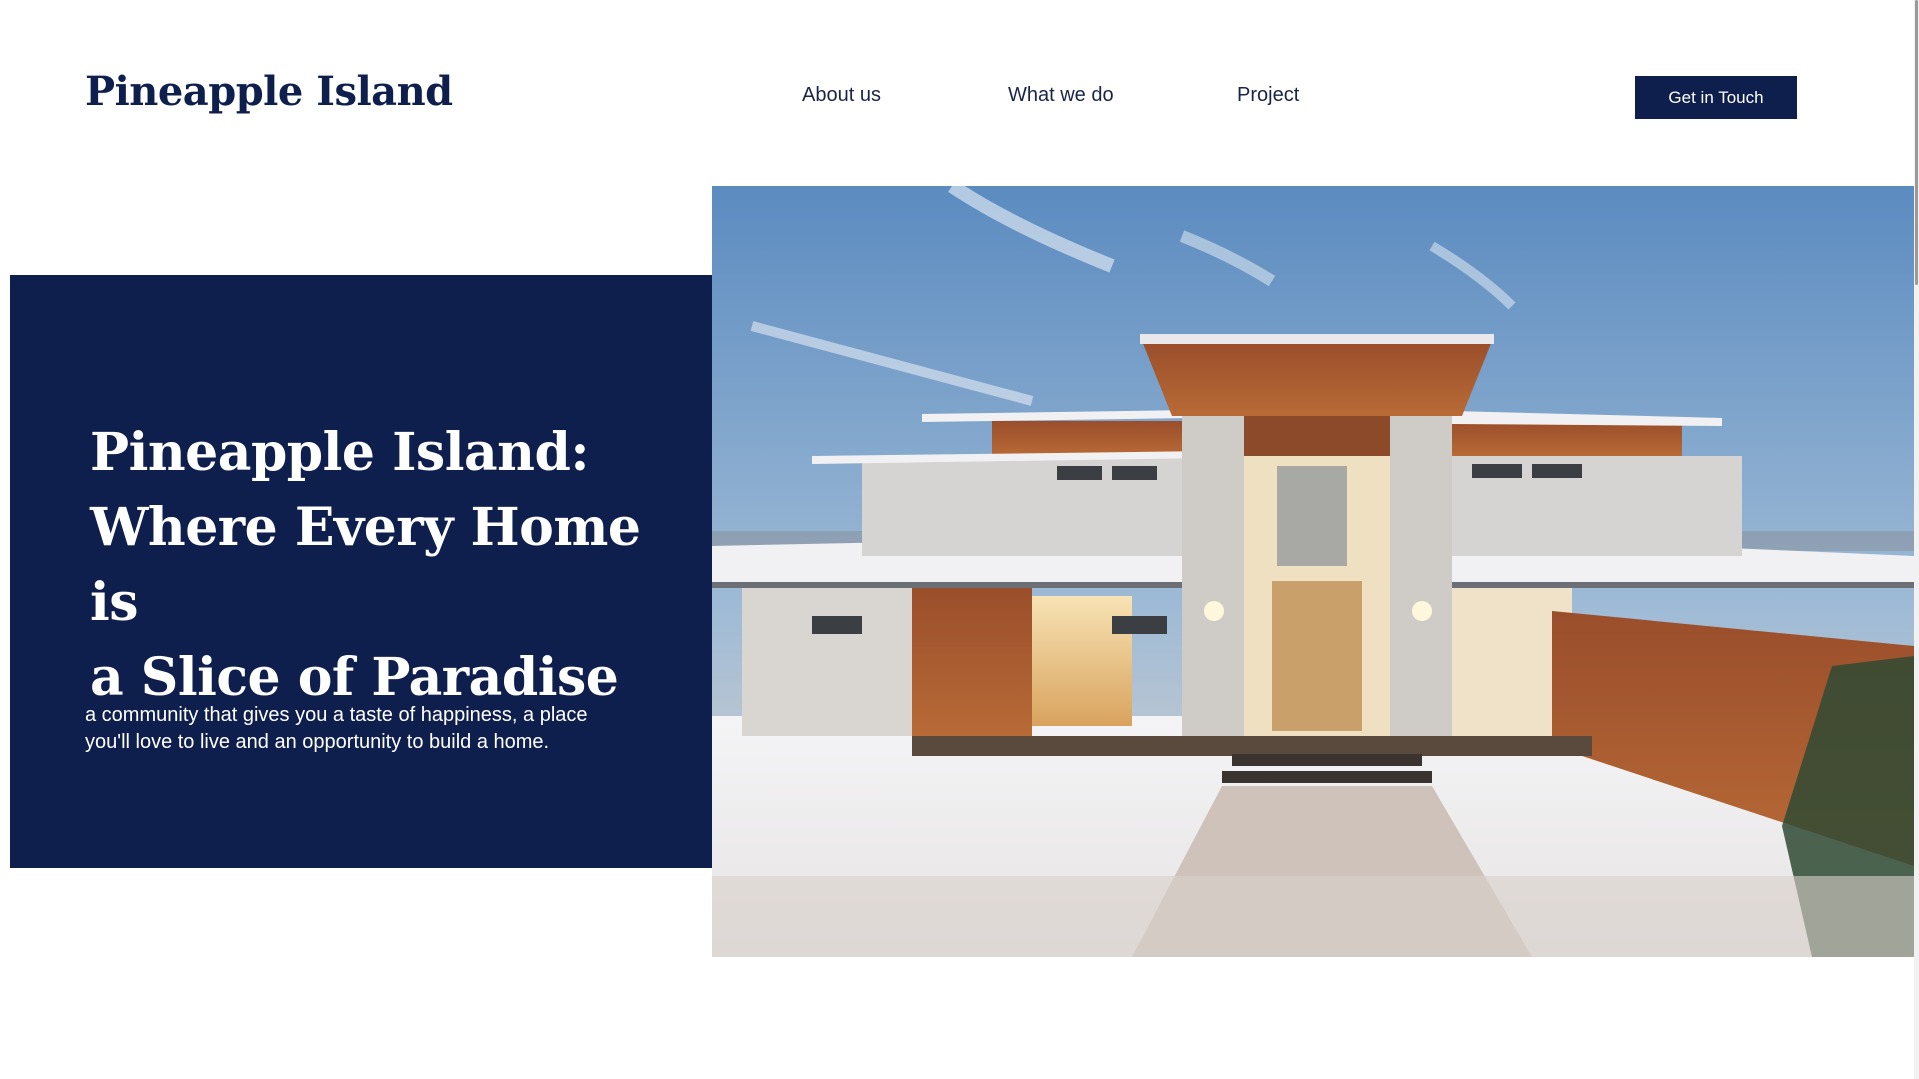 Image resolution: width=1919 pixels, height=1079 pixels. Describe the element at coordinates (1916, 142) in the screenshot. I see `page-scrollbar-thumb` at that location.